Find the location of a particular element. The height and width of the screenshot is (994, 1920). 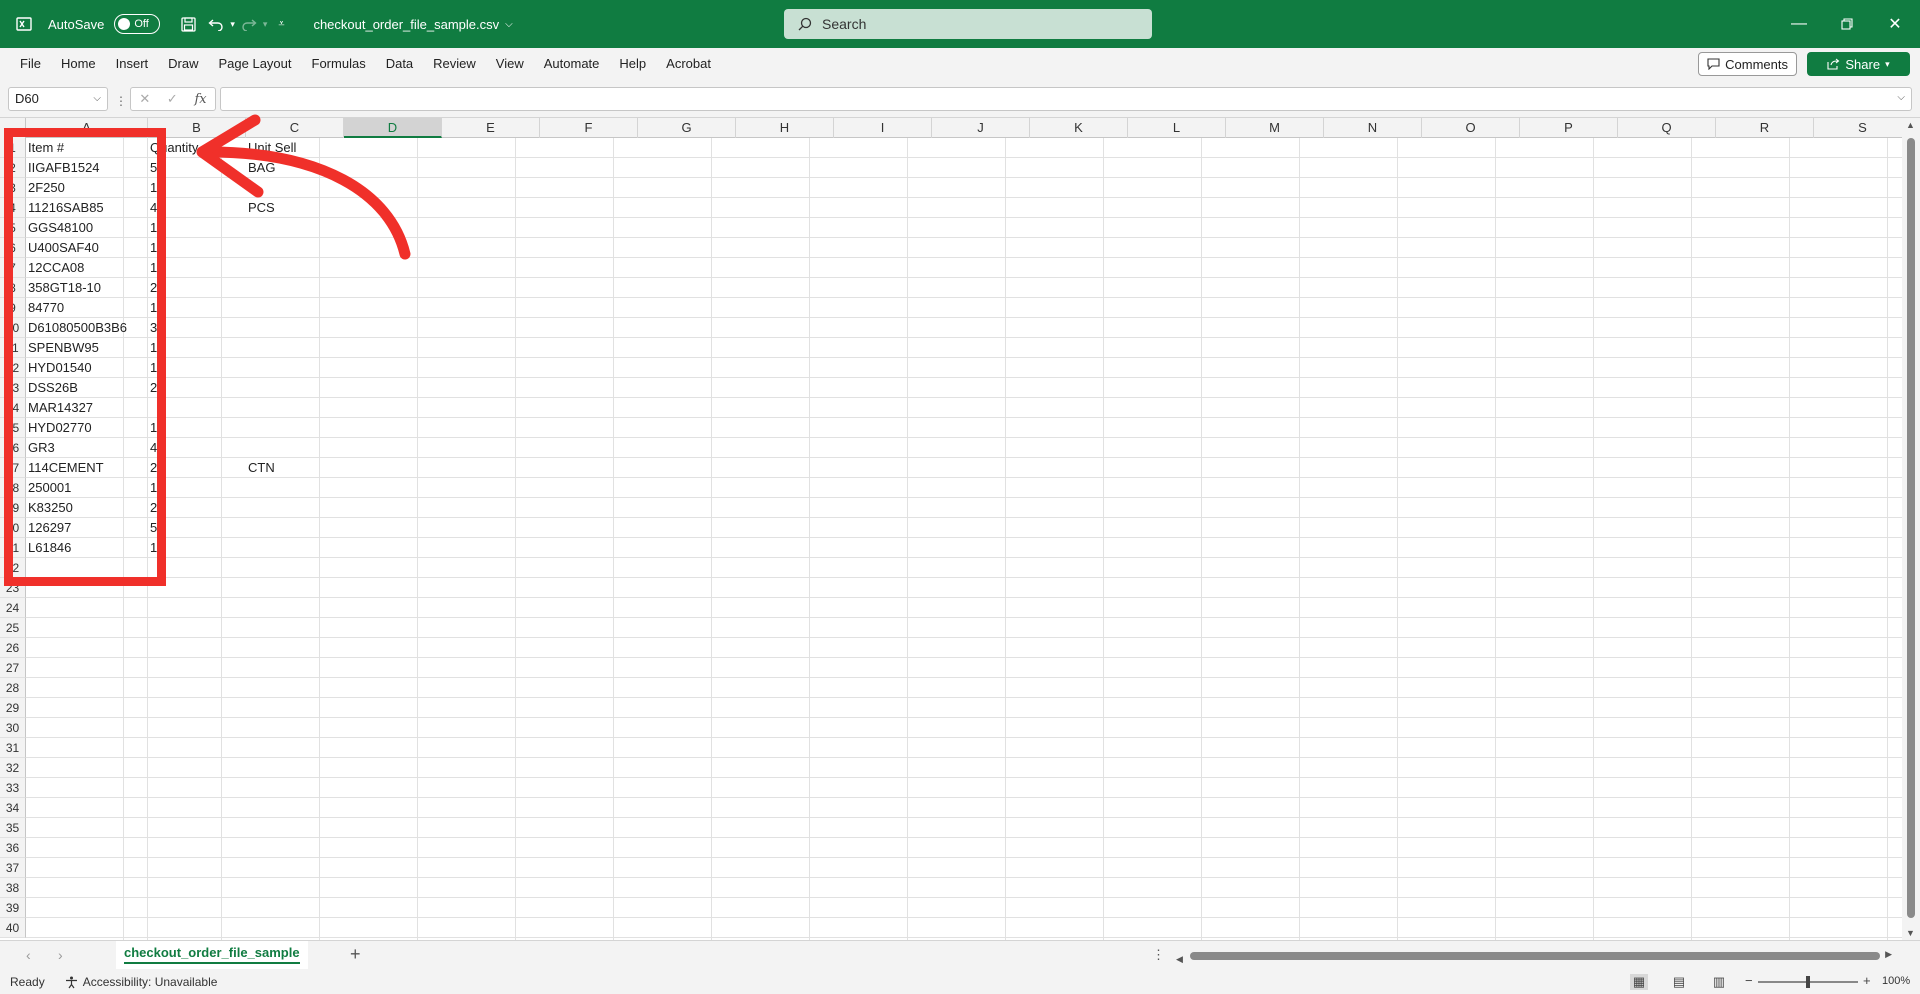

column-header-l: L is located at coordinates (1177, 128).